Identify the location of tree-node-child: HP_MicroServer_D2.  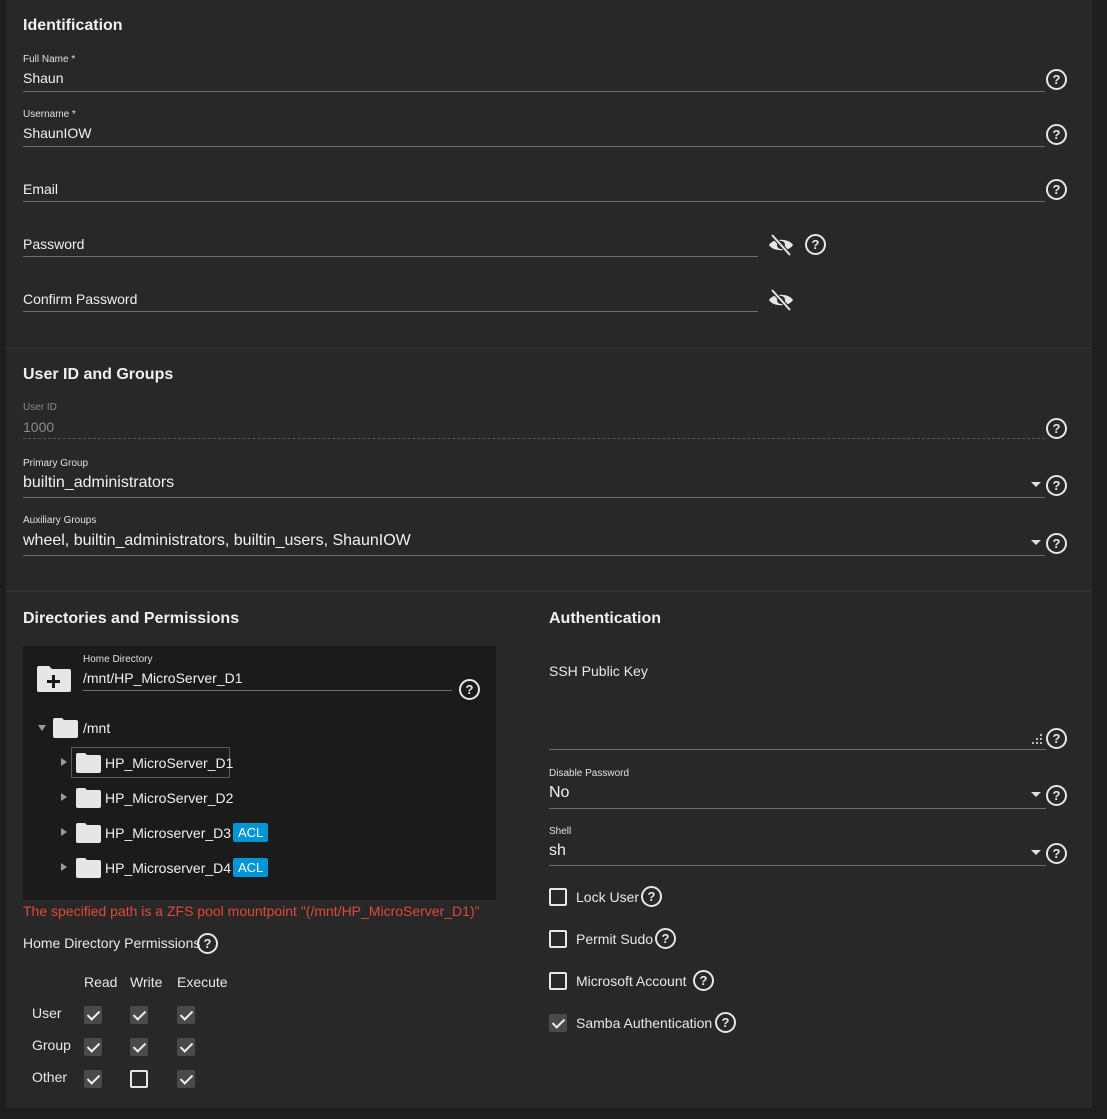
(169, 798).